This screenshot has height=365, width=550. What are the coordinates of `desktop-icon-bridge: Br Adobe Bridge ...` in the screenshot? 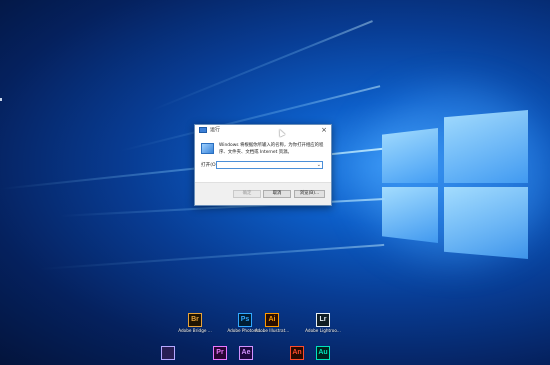 It's located at (195, 323).